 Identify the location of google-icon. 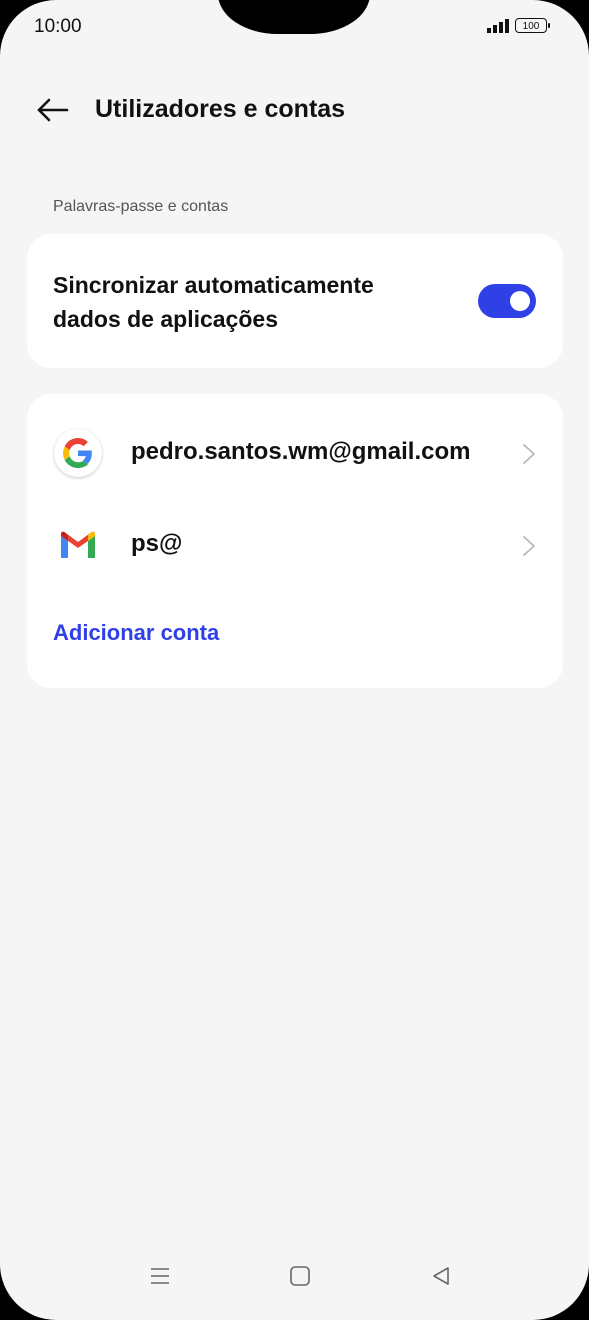
(78, 453).